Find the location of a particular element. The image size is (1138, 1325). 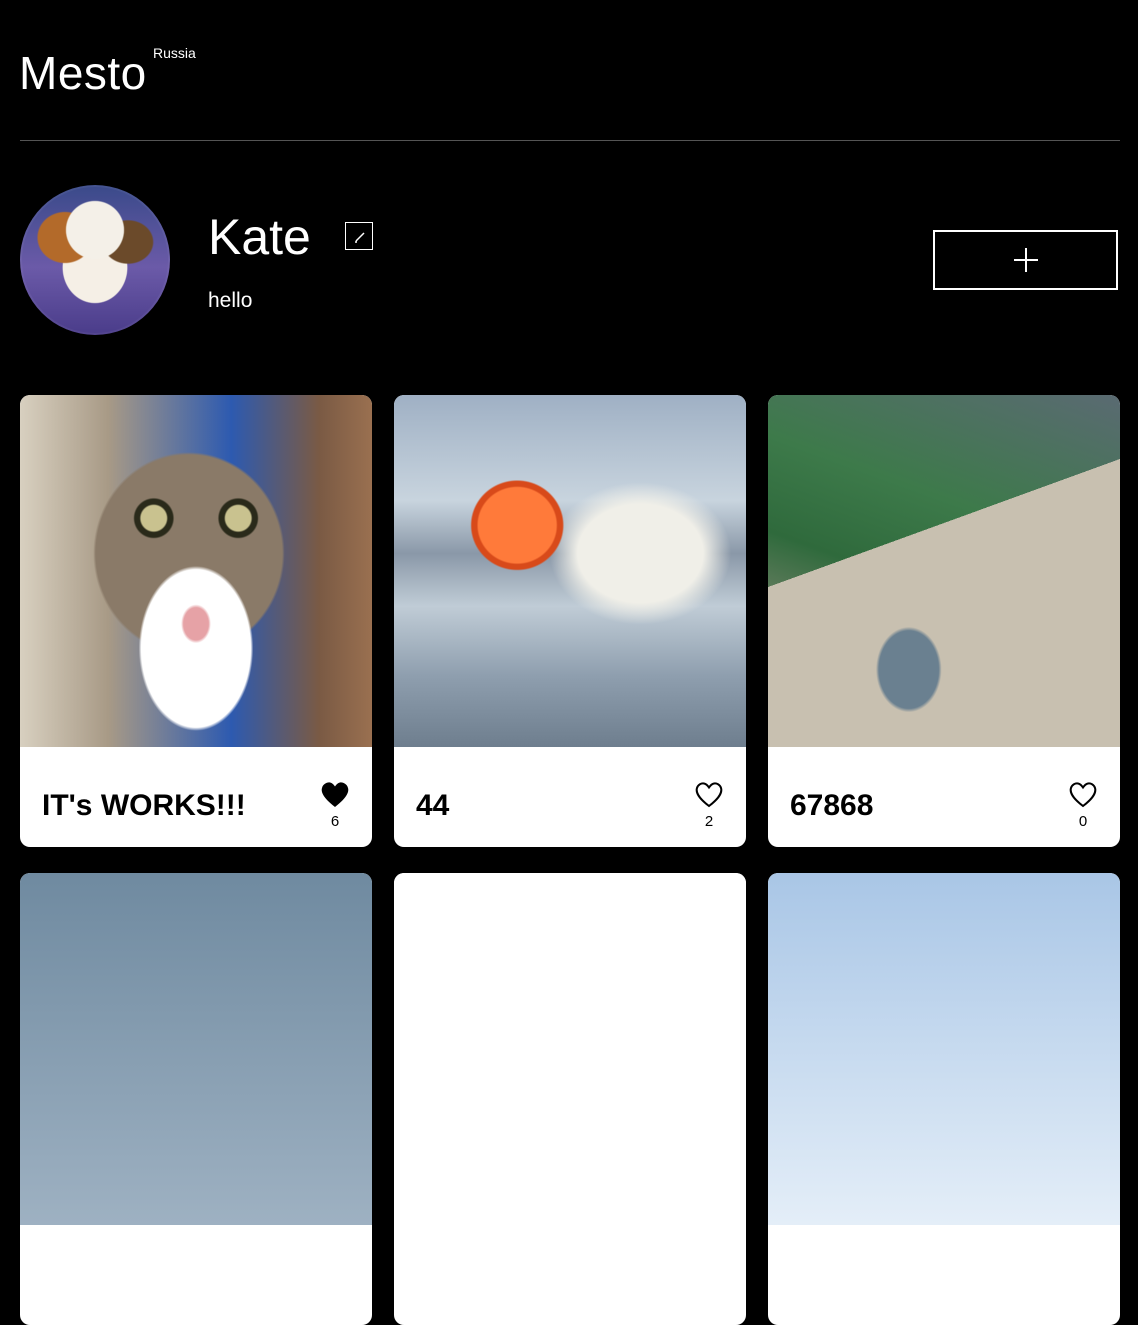

pencil-icon is located at coordinates (360, 237).